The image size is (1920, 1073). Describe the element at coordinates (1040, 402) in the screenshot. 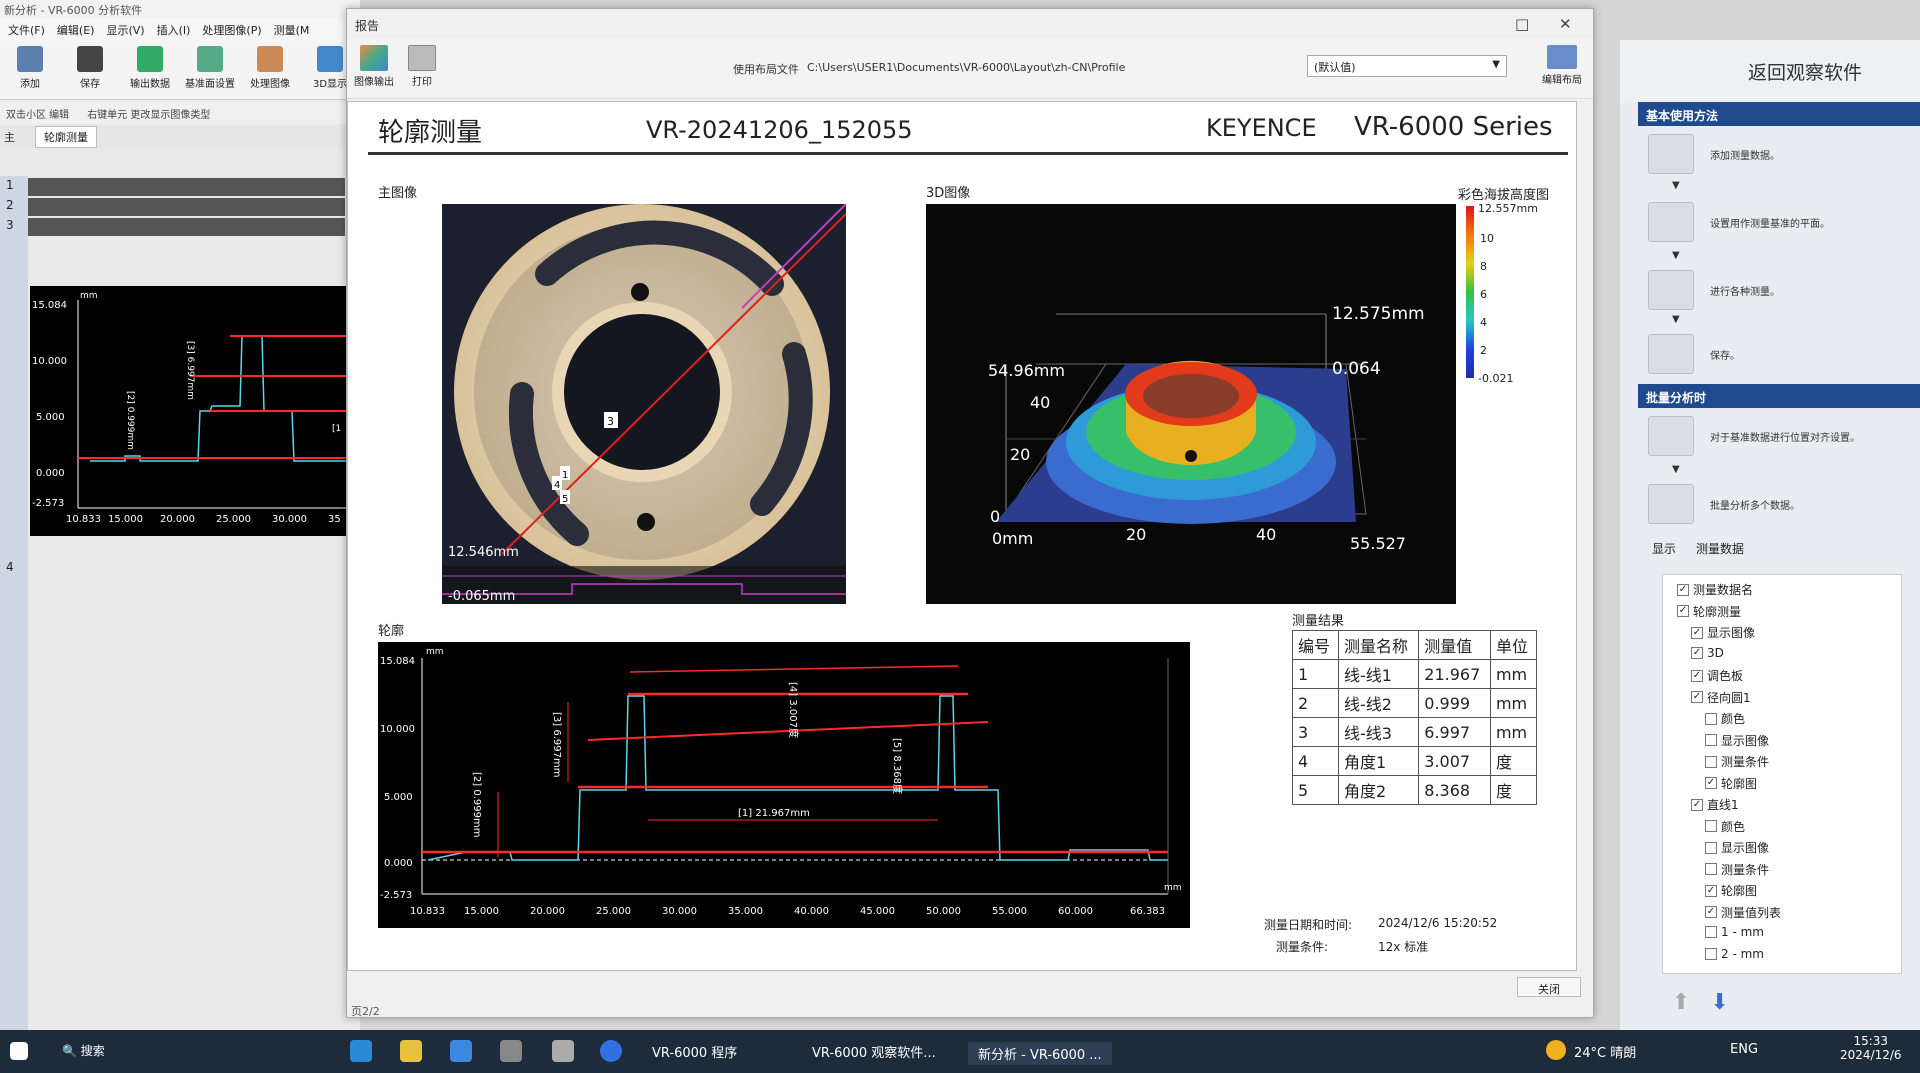

I see `y-tick: 40` at that location.